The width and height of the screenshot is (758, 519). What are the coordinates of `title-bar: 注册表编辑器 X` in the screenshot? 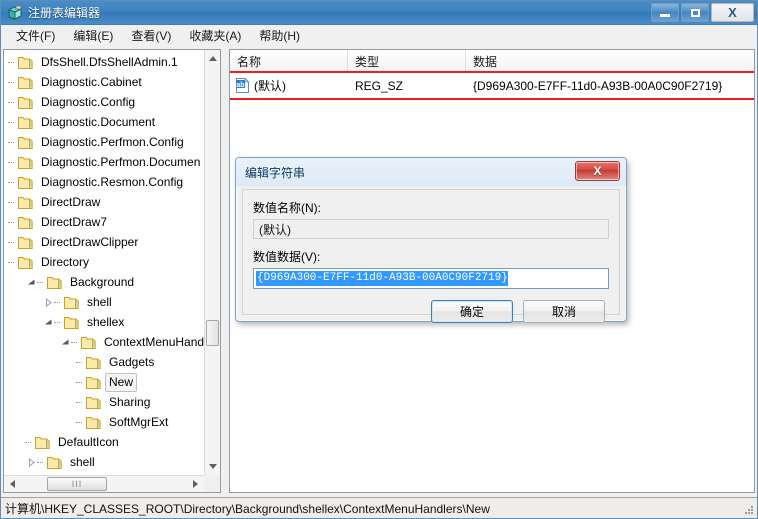 It's located at (379, 13).